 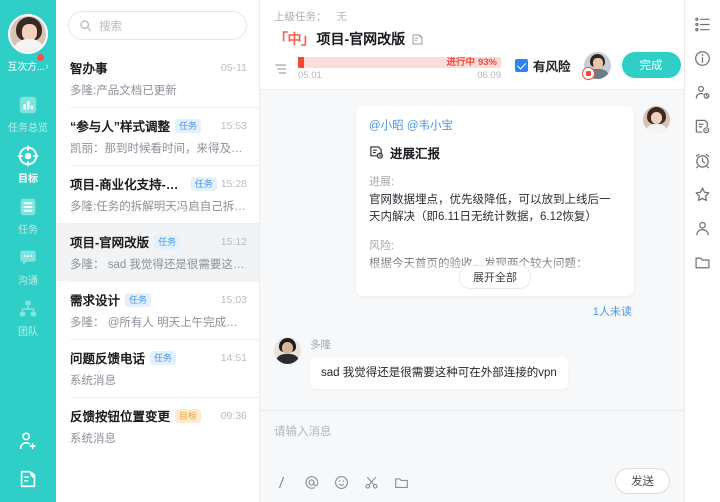 I want to click on message-composer: 请输入消息 发送, so click(x=472, y=456).